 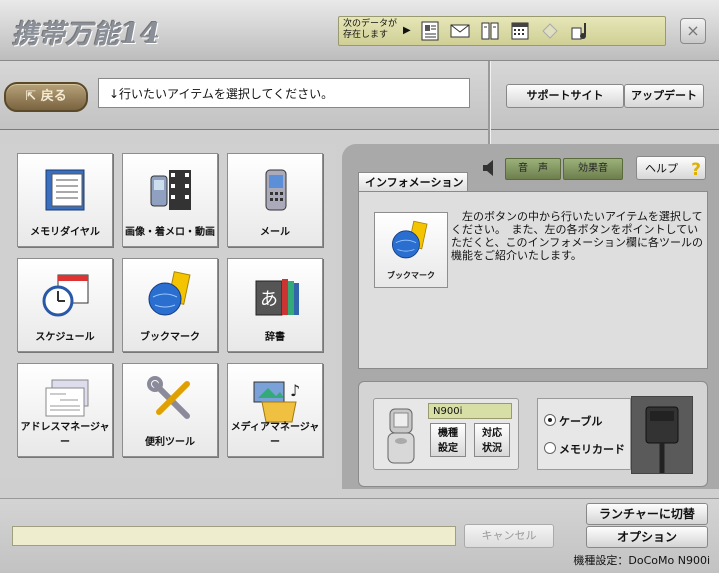 I want to click on tile-mail: メール, so click(x=275, y=200).